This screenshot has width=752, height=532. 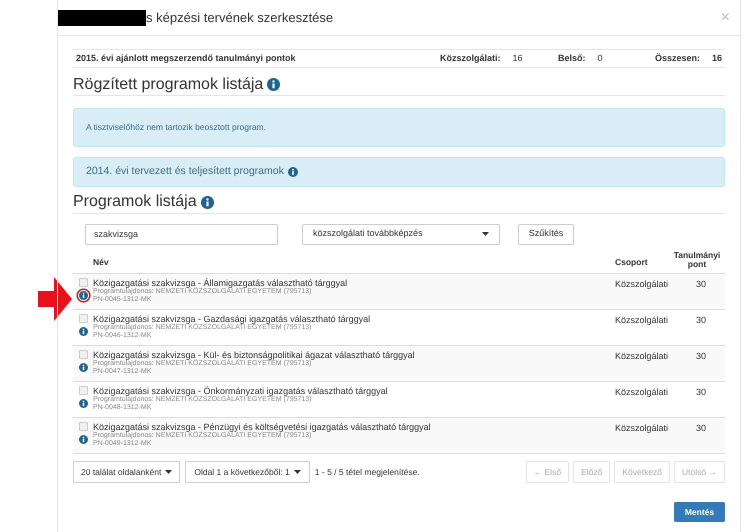 I want to click on column-header: Név, so click(x=101, y=262).